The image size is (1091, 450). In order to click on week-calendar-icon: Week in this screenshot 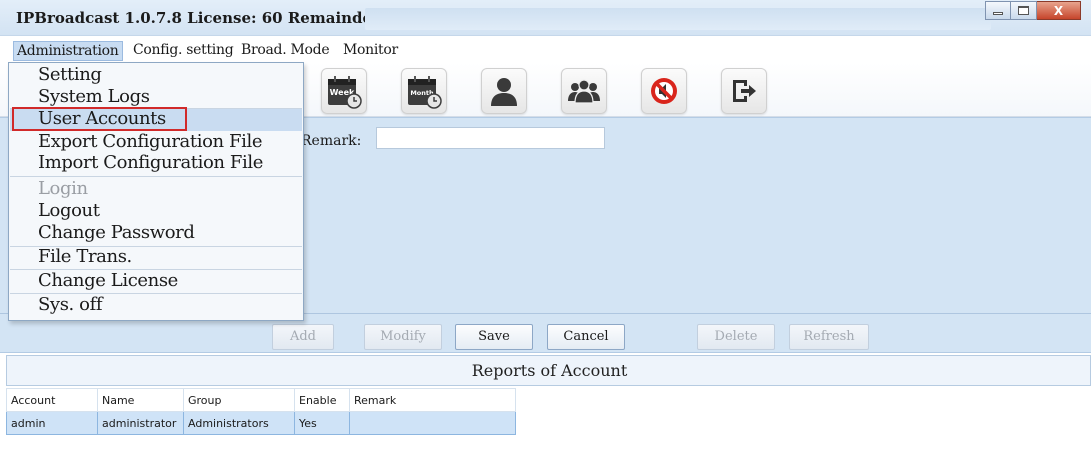, I will do `click(345, 92)`.